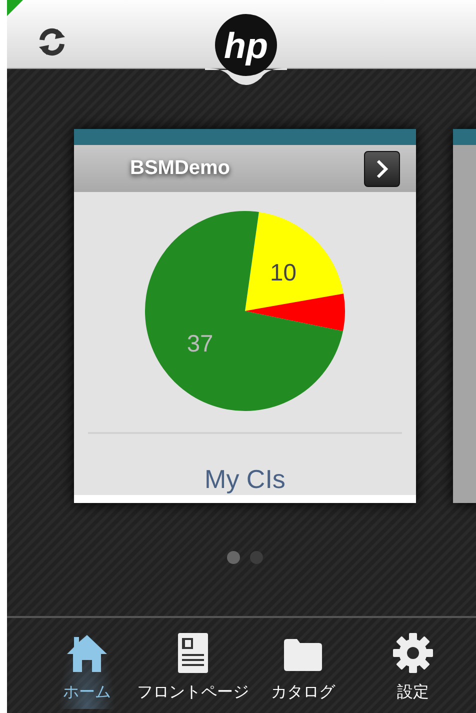 The height and width of the screenshot is (713, 476). Describe the element at coordinates (180, 168) in the screenshot. I see `card-title: BSMDemo` at that location.